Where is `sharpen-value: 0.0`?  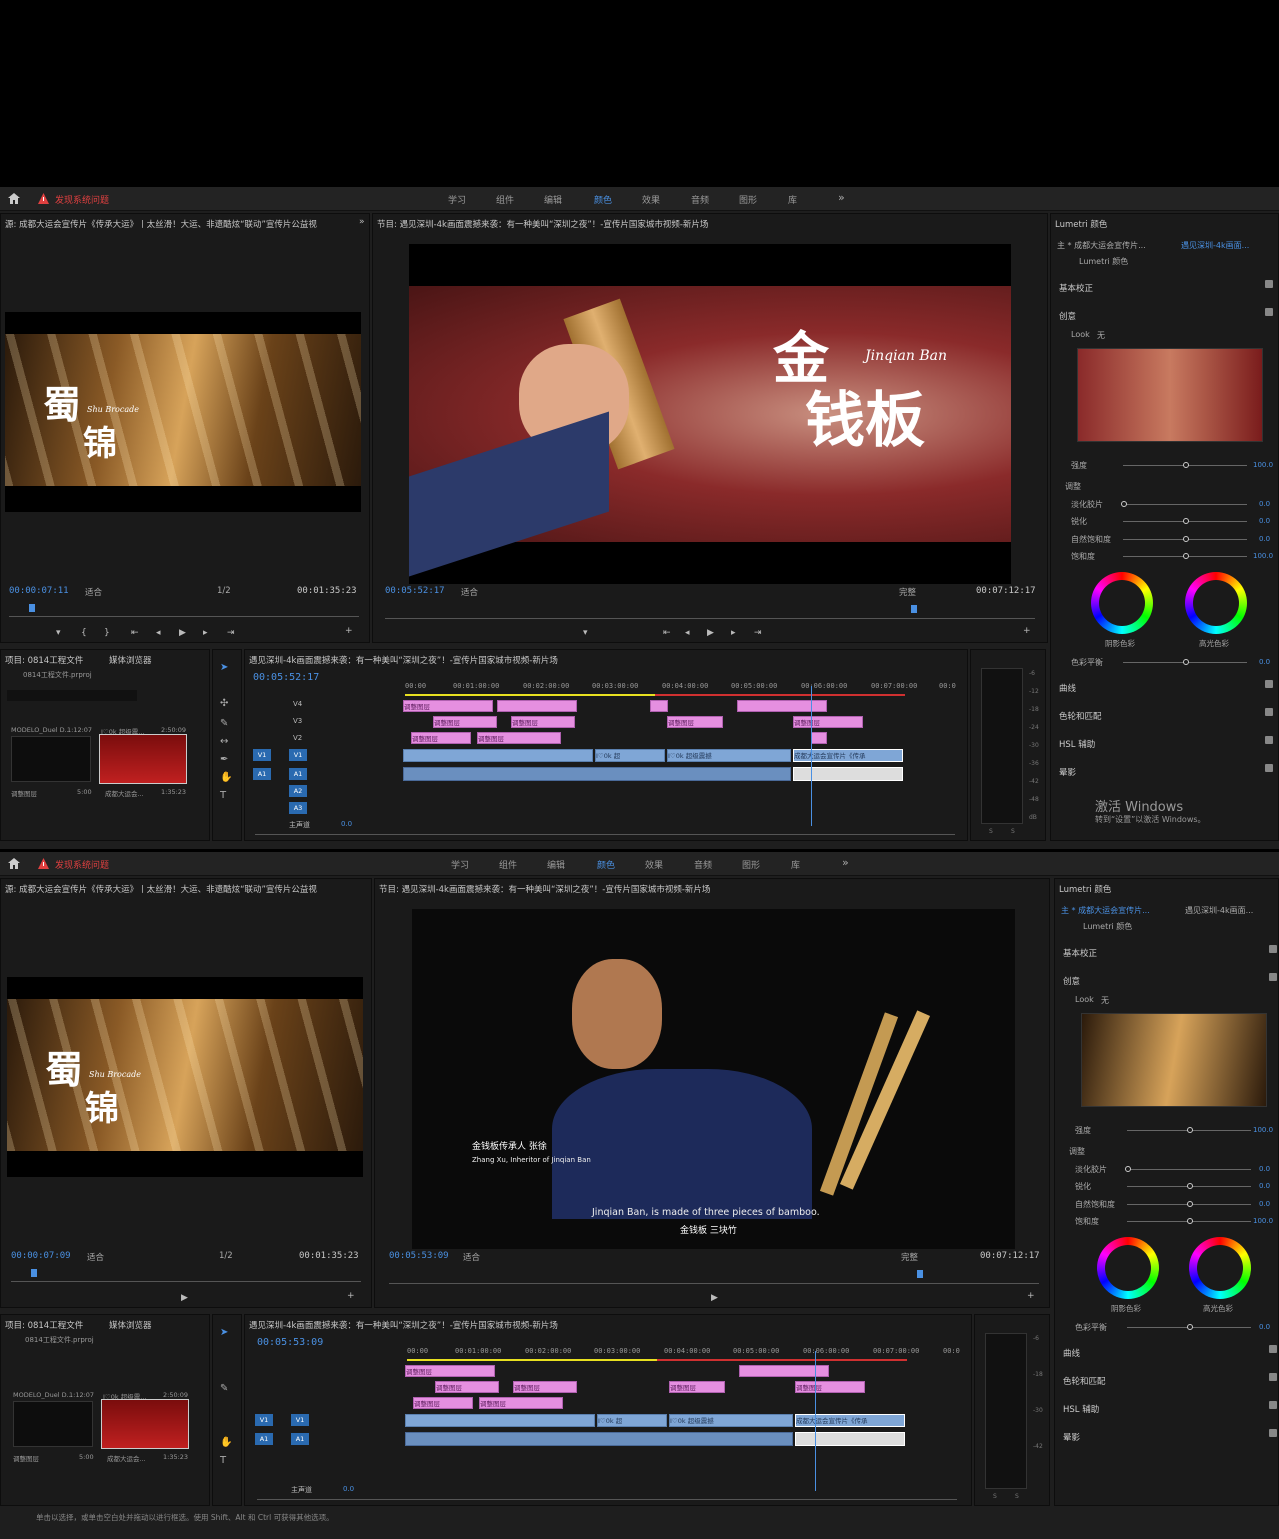 sharpen-value: 0.0 is located at coordinates (1264, 1186).